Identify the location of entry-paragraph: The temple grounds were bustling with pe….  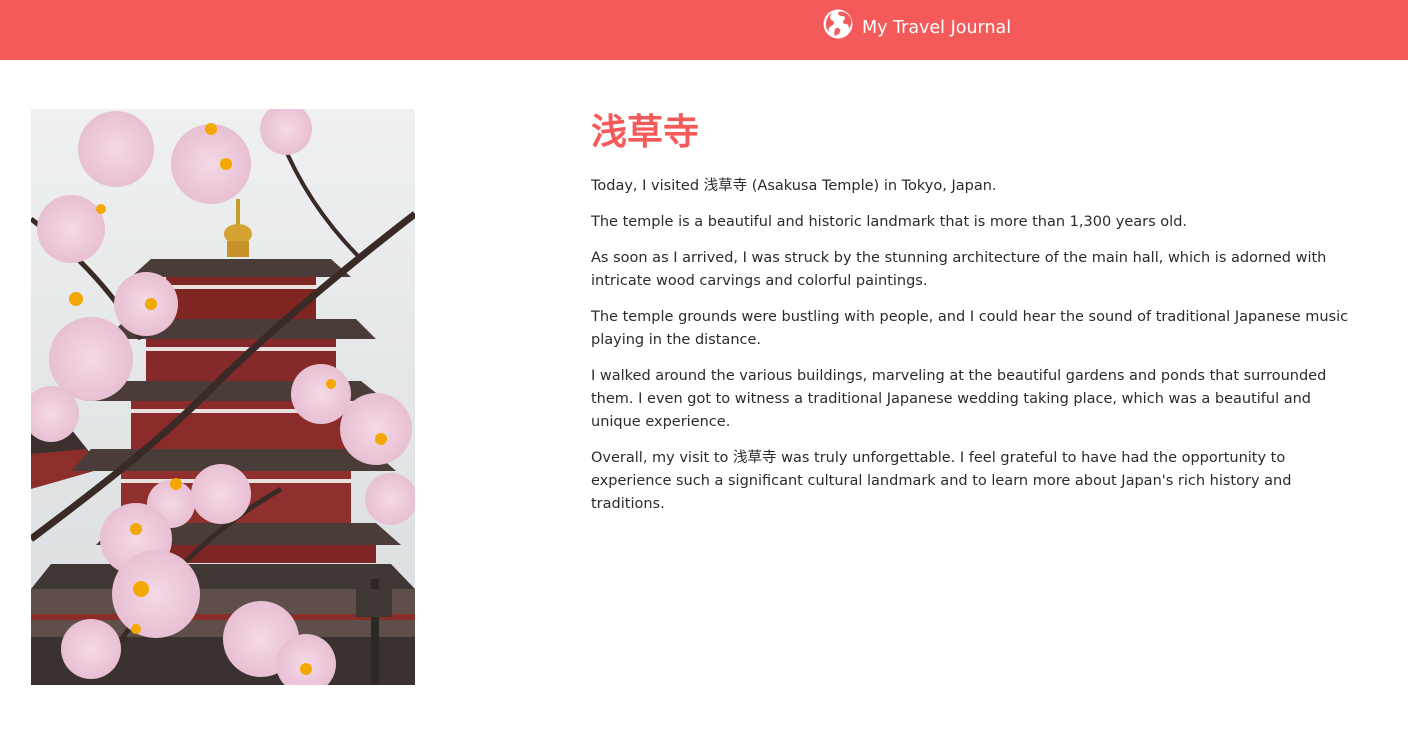
(970, 328).